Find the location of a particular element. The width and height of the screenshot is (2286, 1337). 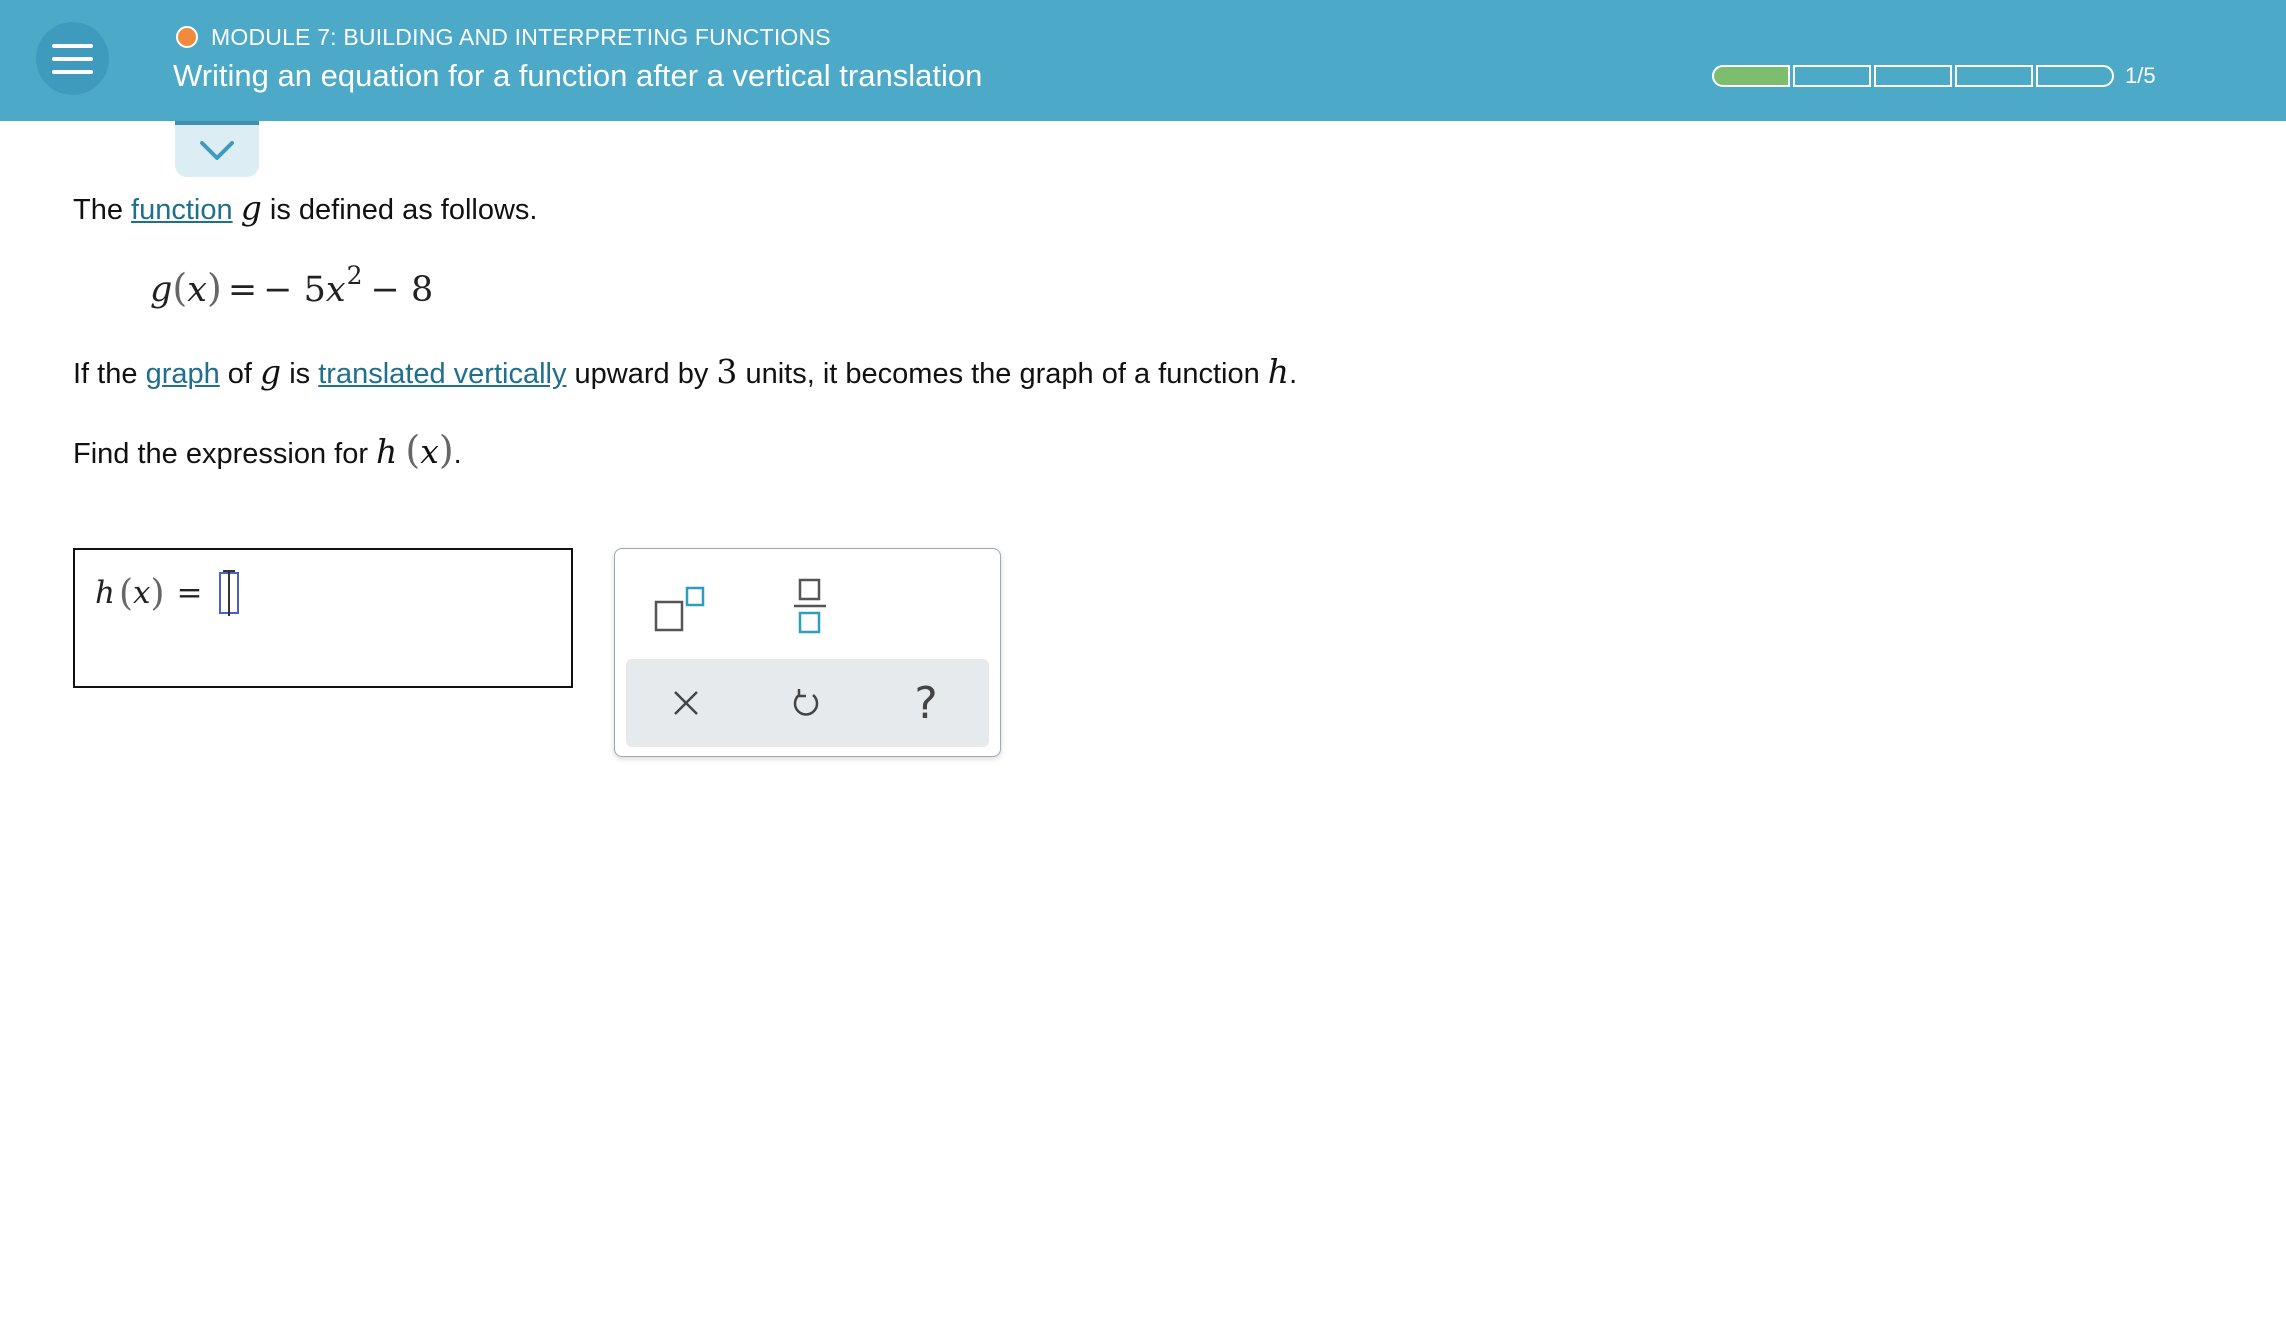

clear-icon is located at coordinates (686, 703).